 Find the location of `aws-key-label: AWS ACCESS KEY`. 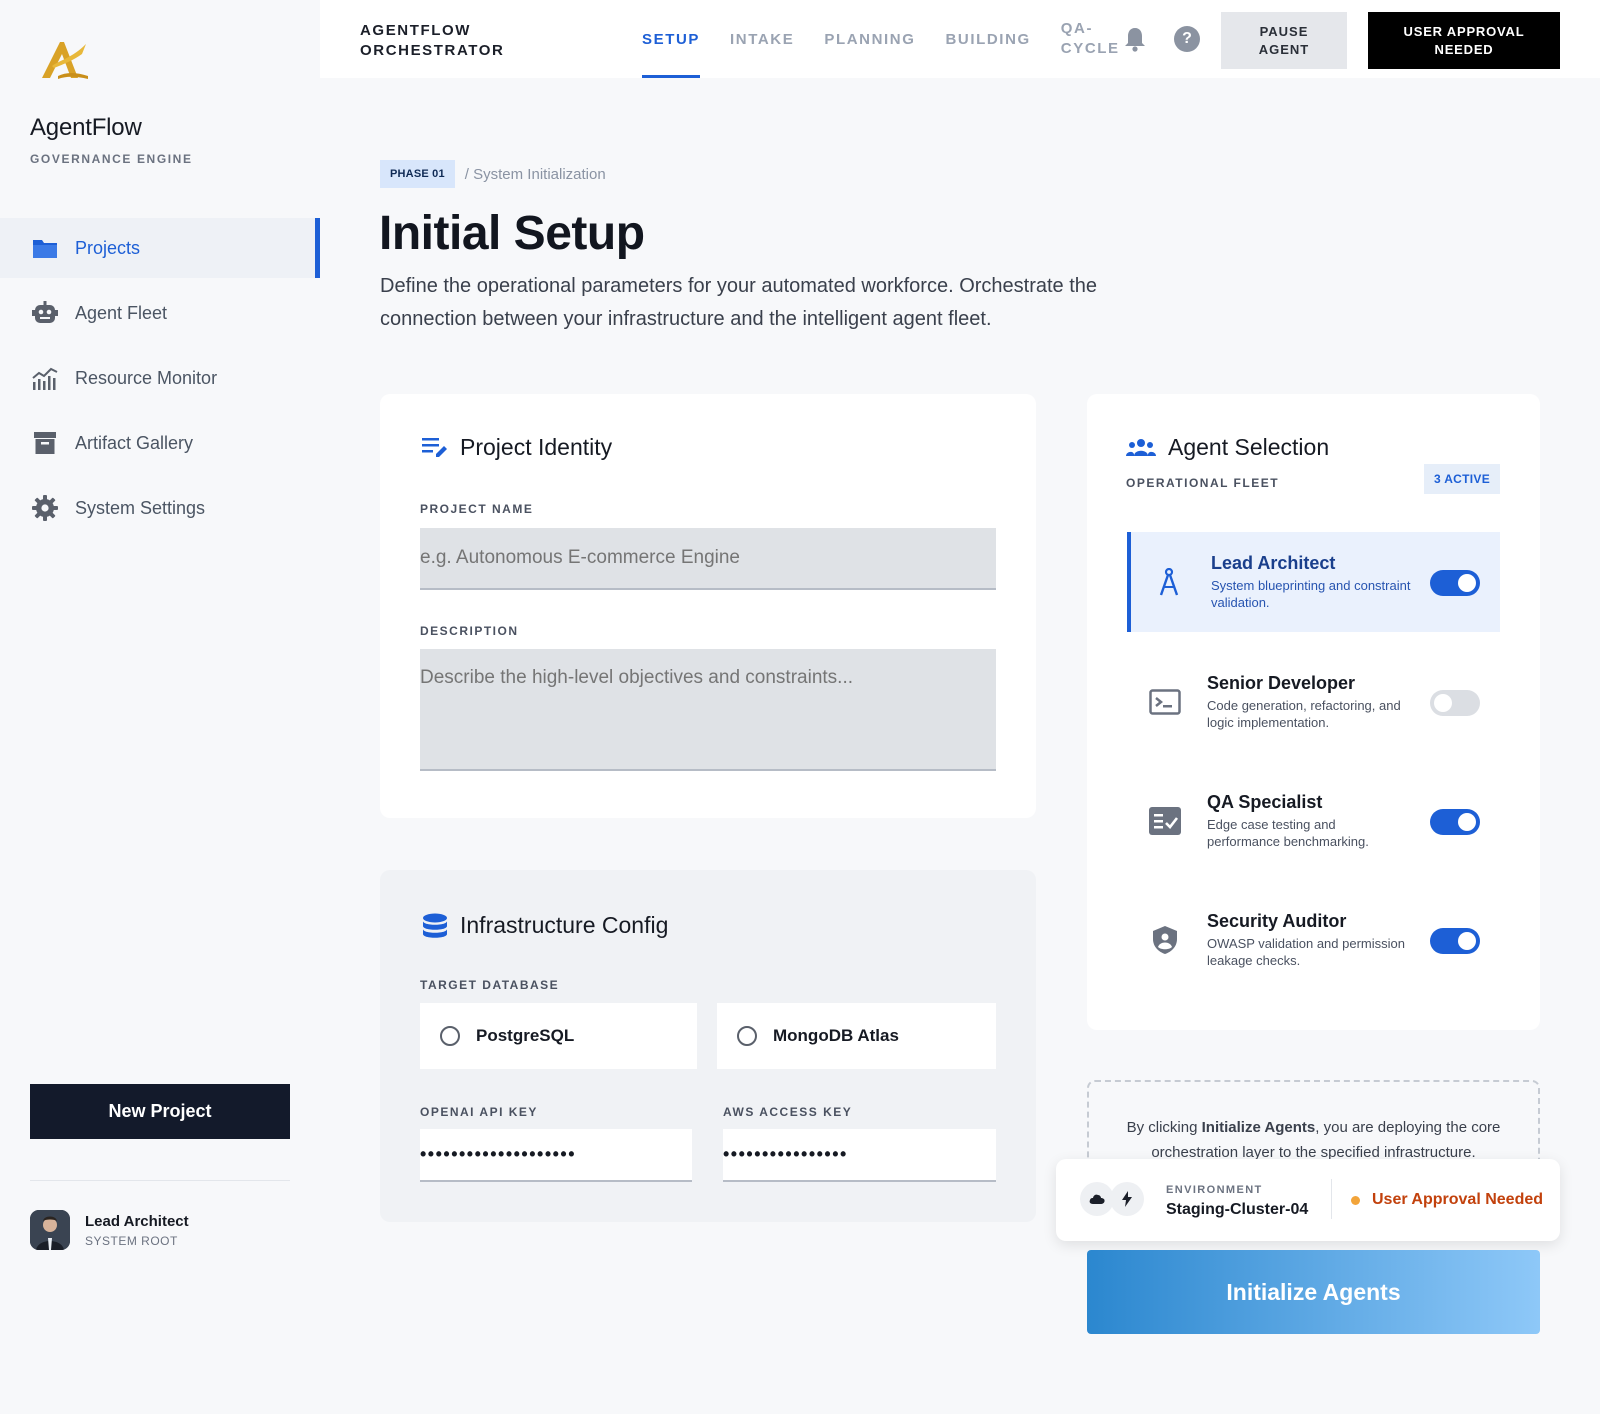

aws-key-label: AWS ACCESS KEY is located at coordinates (788, 1112).